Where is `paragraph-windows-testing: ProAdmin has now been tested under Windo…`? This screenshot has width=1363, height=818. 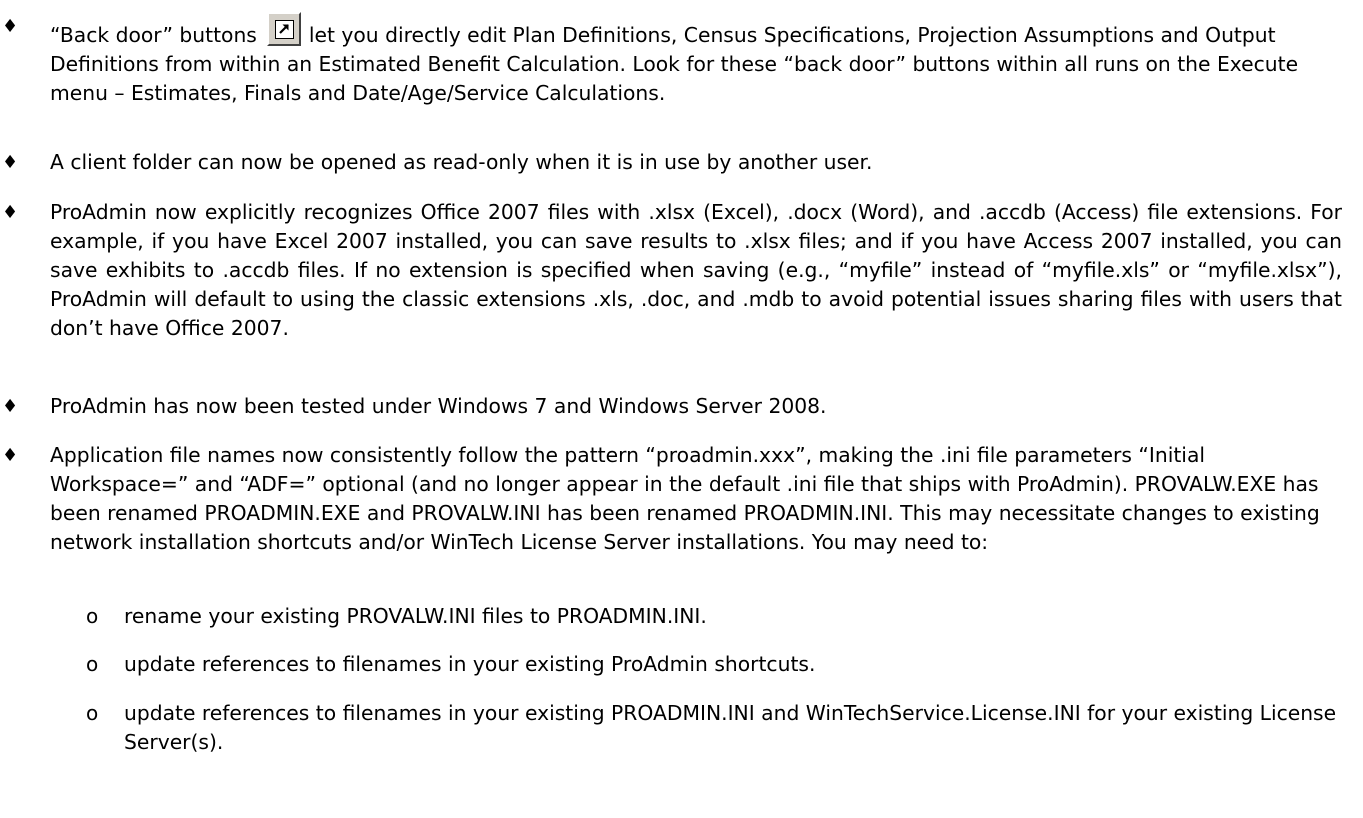
paragraph-windows-testing: ProAdmin has now been tested under Windo… is located at coordinates (438, 406).